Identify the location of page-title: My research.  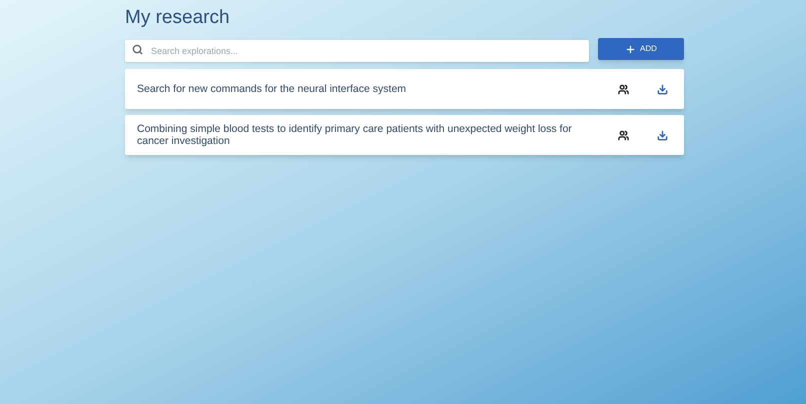
(177, 18).